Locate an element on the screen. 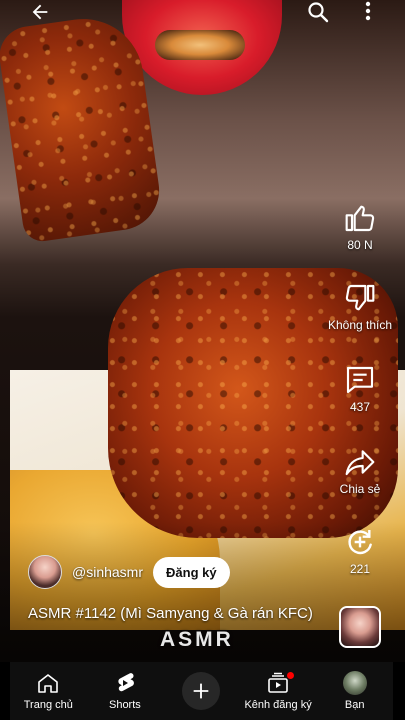 Image resolution: width=405 pixels, height=720 pixels. sound-thumbnail is located at coordinates (360, 627).